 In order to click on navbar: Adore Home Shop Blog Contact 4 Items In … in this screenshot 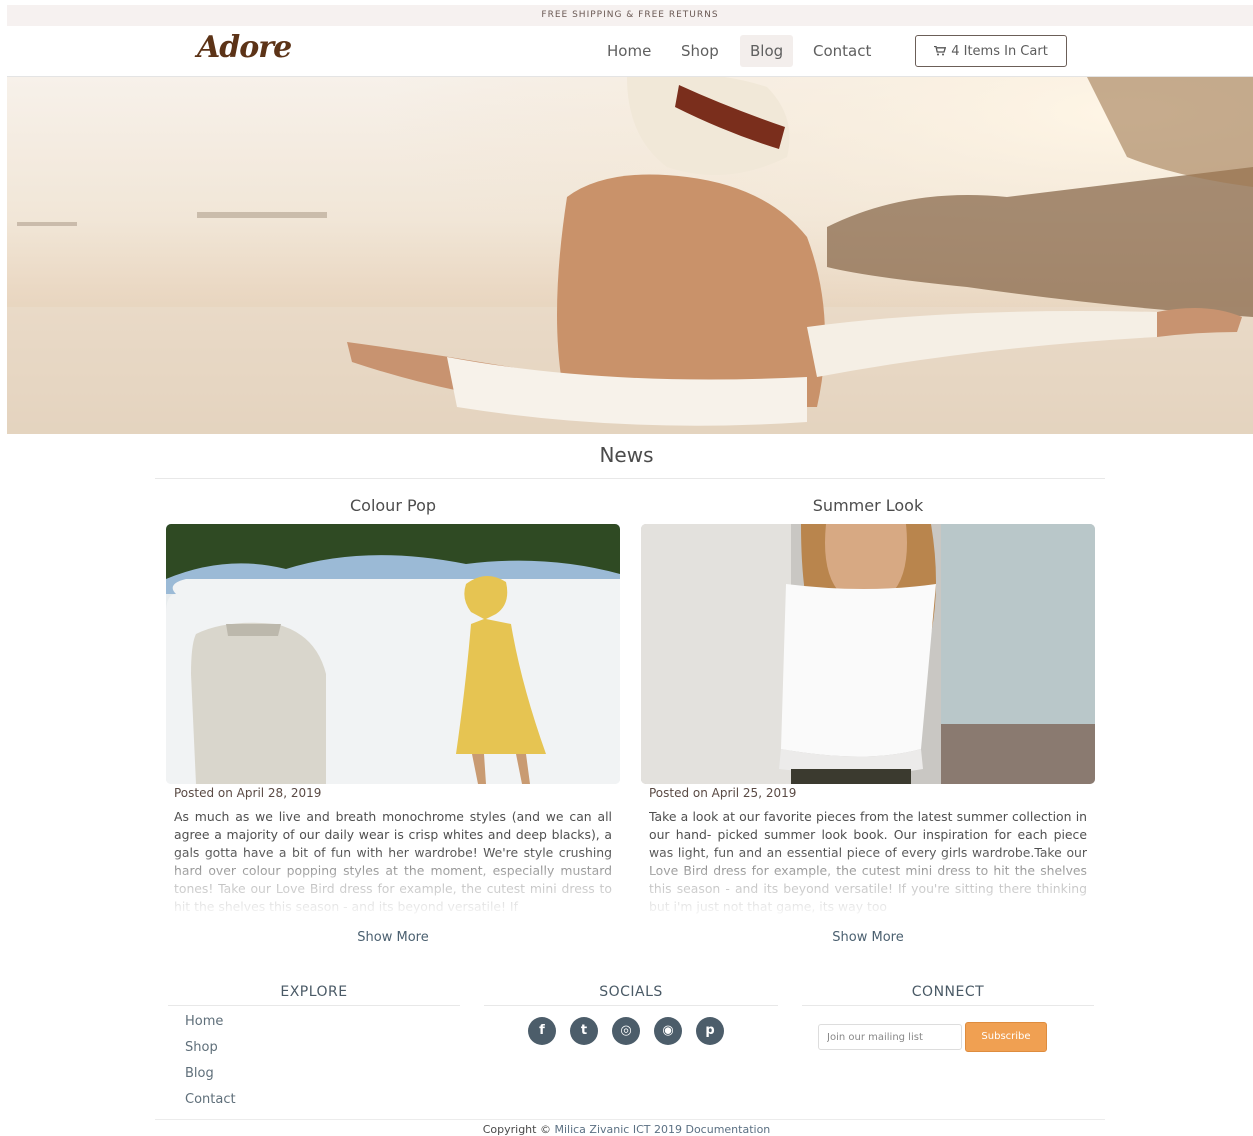, I will do `click(630, 51)`.